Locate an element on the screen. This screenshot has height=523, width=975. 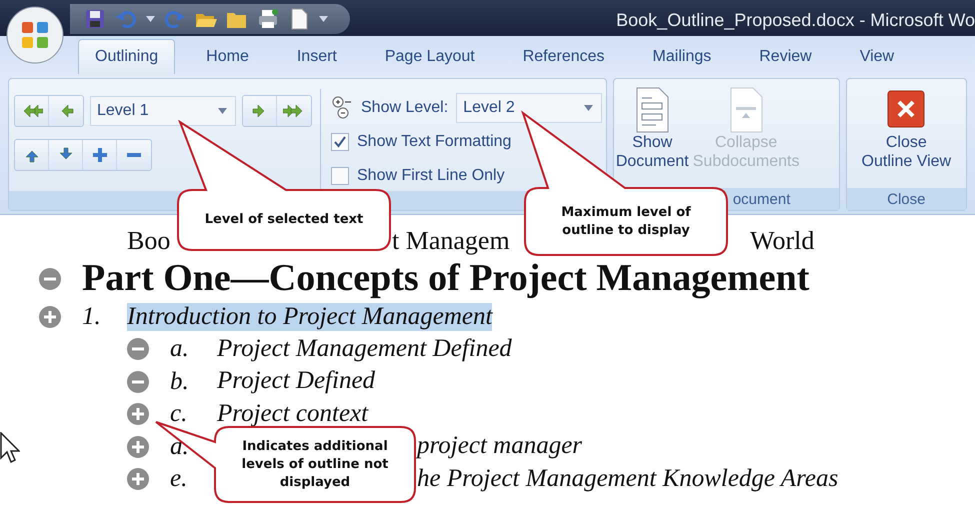
save-icon is located at coordinates (95, 19).